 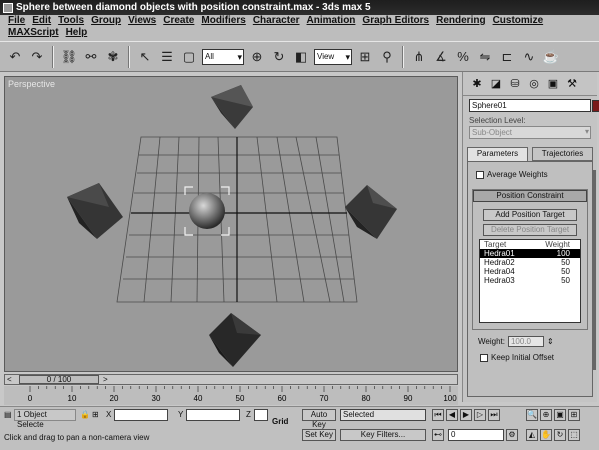 What do you see at coordinates (529, 57) in the screenshot?
I see `curve-editor-icon: ∿` at bounding box center [529, 57].